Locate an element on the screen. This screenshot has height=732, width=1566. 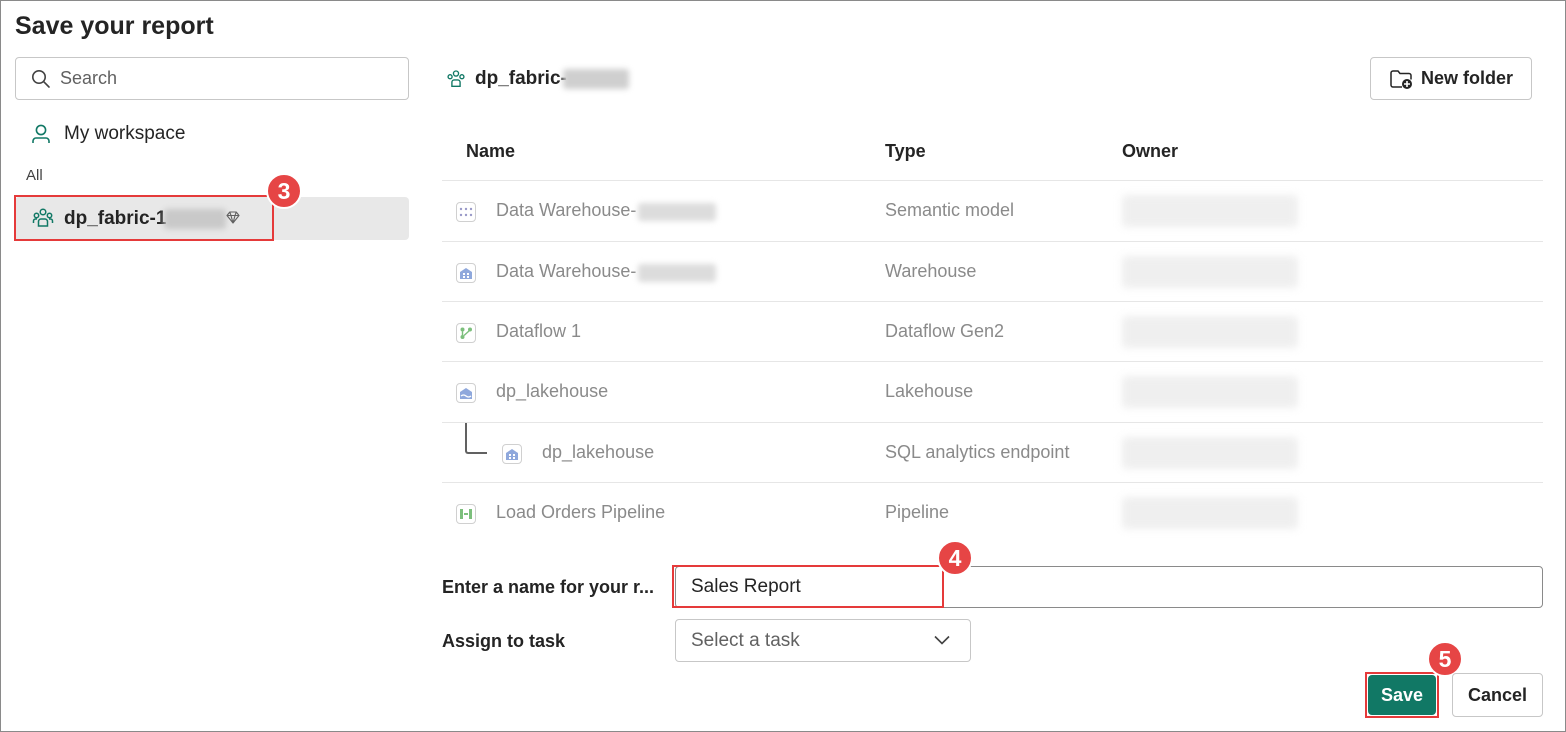
table-row: dp_lakehouse Lakehouse is located at coordinates (992, 392).